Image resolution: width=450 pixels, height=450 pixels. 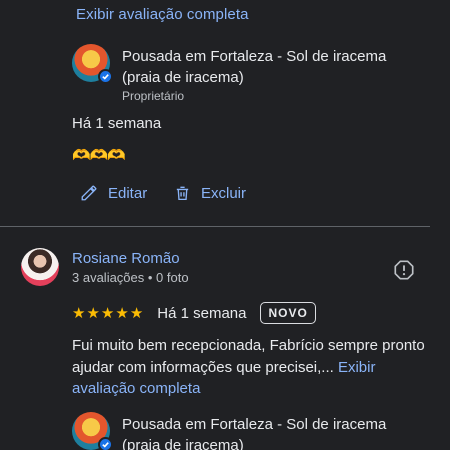 I want to click on reviewer-meta: 3 avaliações • 0 foto, so click(x=130, y=277).